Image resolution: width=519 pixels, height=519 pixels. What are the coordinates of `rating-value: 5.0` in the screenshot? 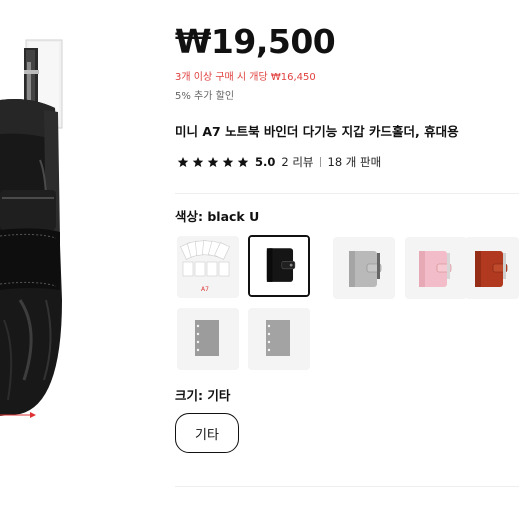 It's located at (265, 162).